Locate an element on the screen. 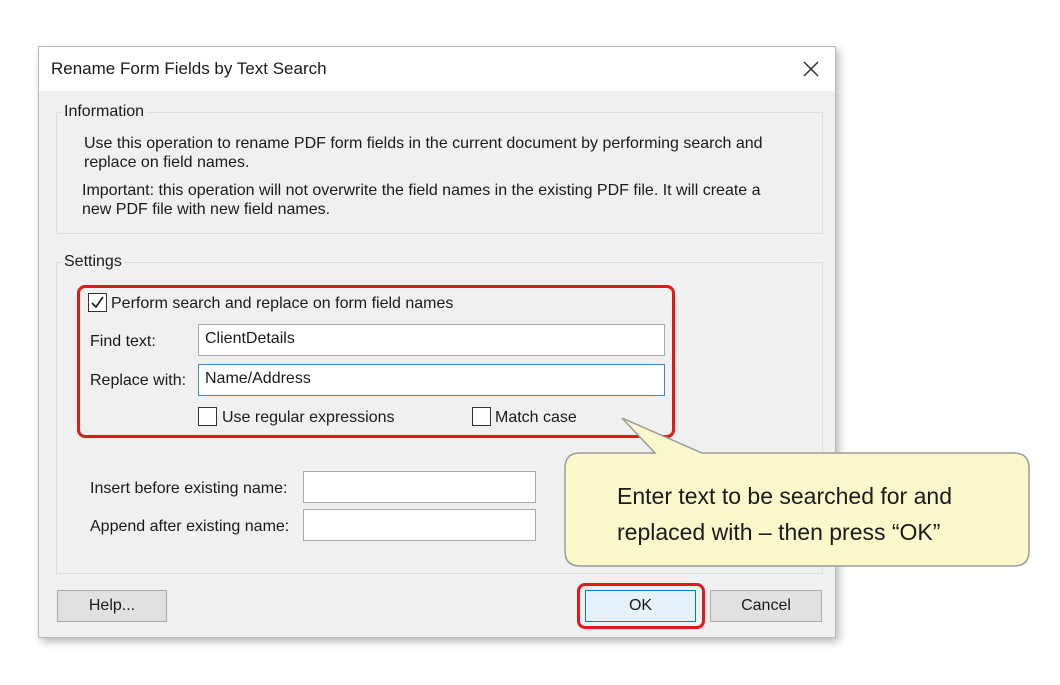 The image size is (1060, 685). callout-bubble is located at coordinates (797, 492).